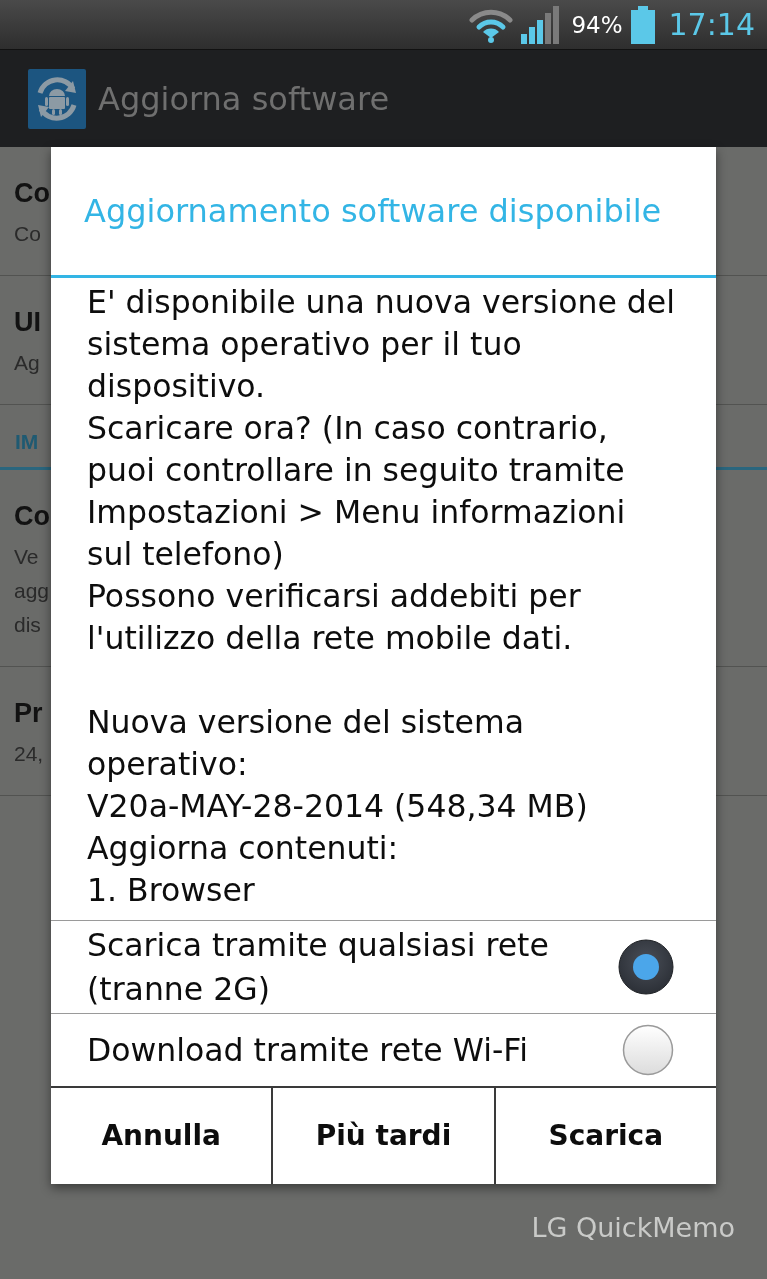 This screenshot has width=767, height=1279. Describe the element at coordinates (27, 322) in the screenshot. I see `setting-title: UI` at that location.